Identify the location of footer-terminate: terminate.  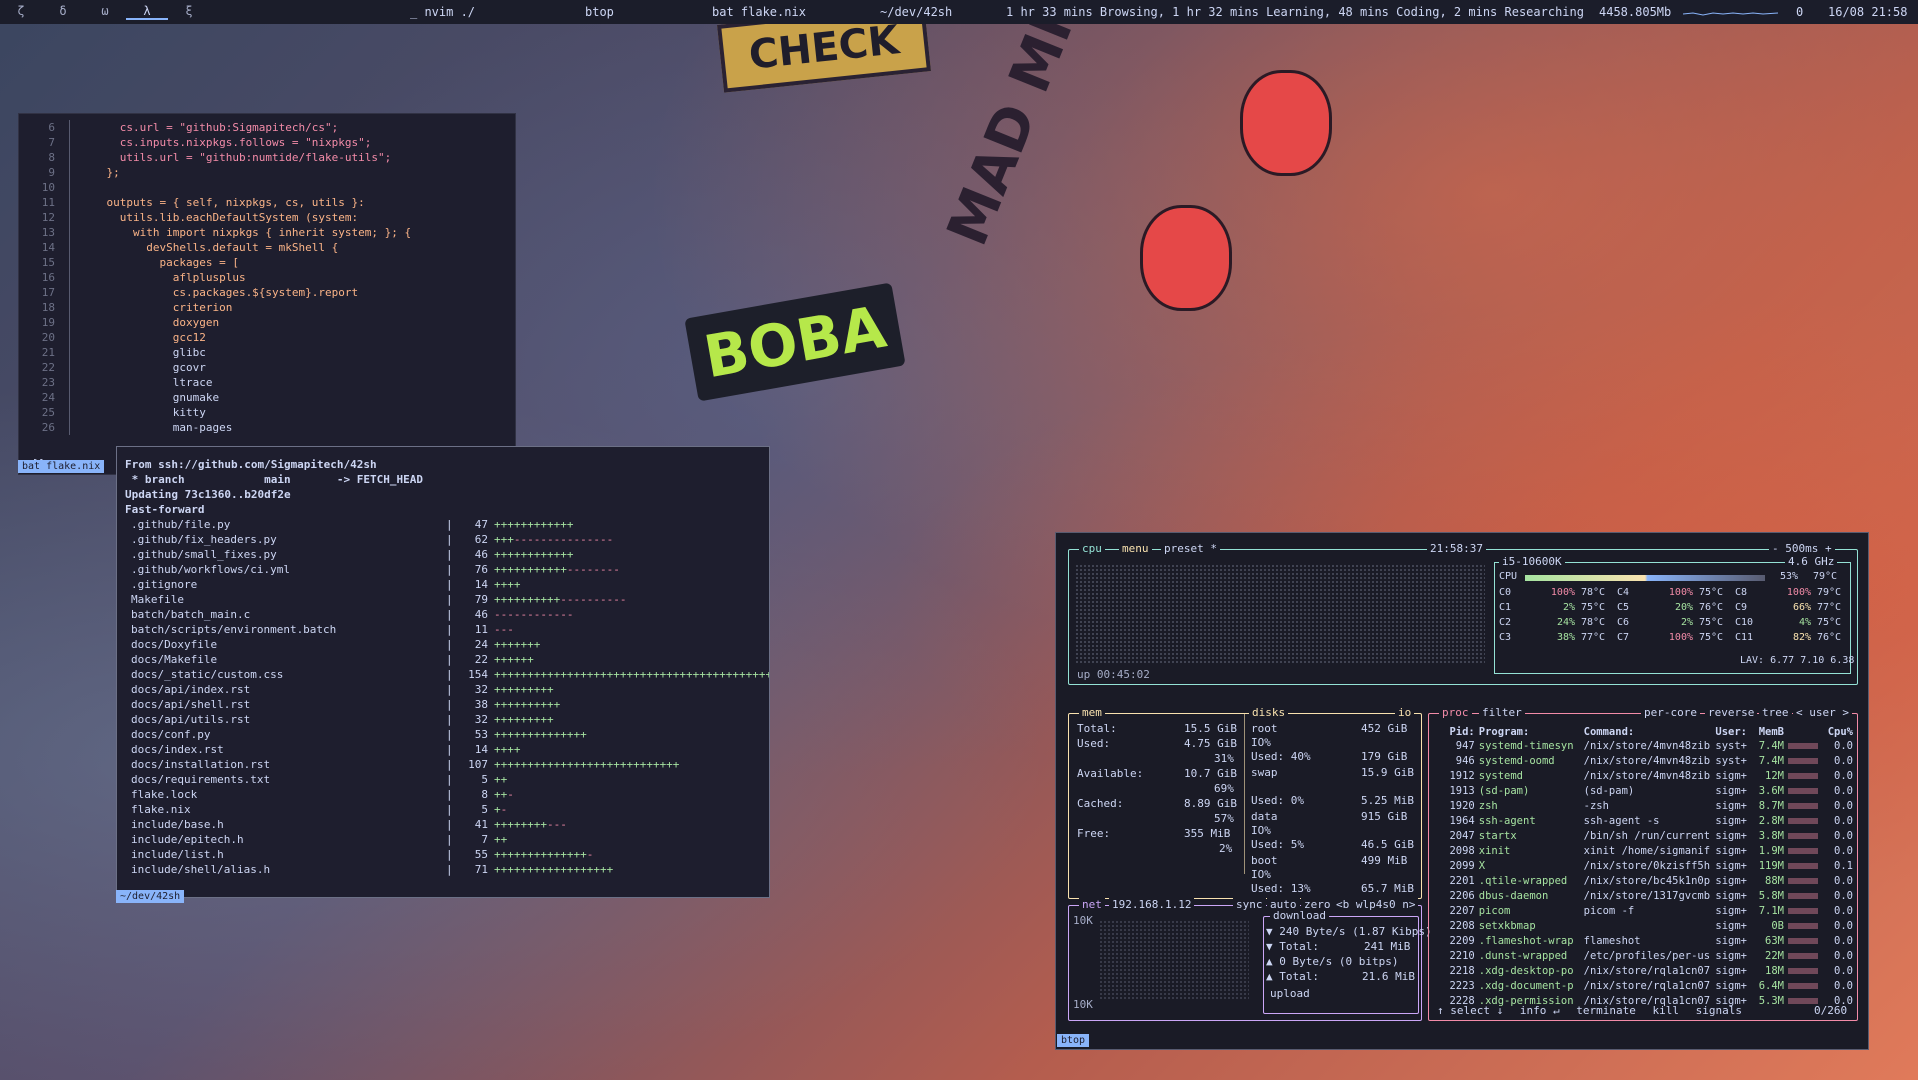
(1606, 1010).